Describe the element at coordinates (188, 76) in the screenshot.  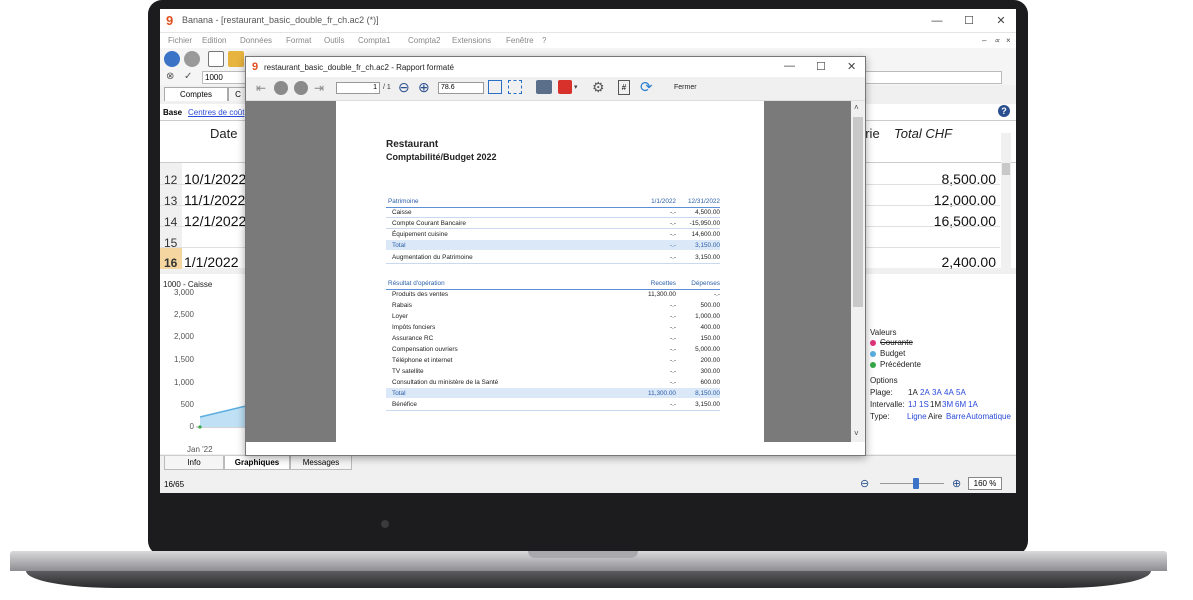
I see `confirm-entry-icon: ✓` at that location.